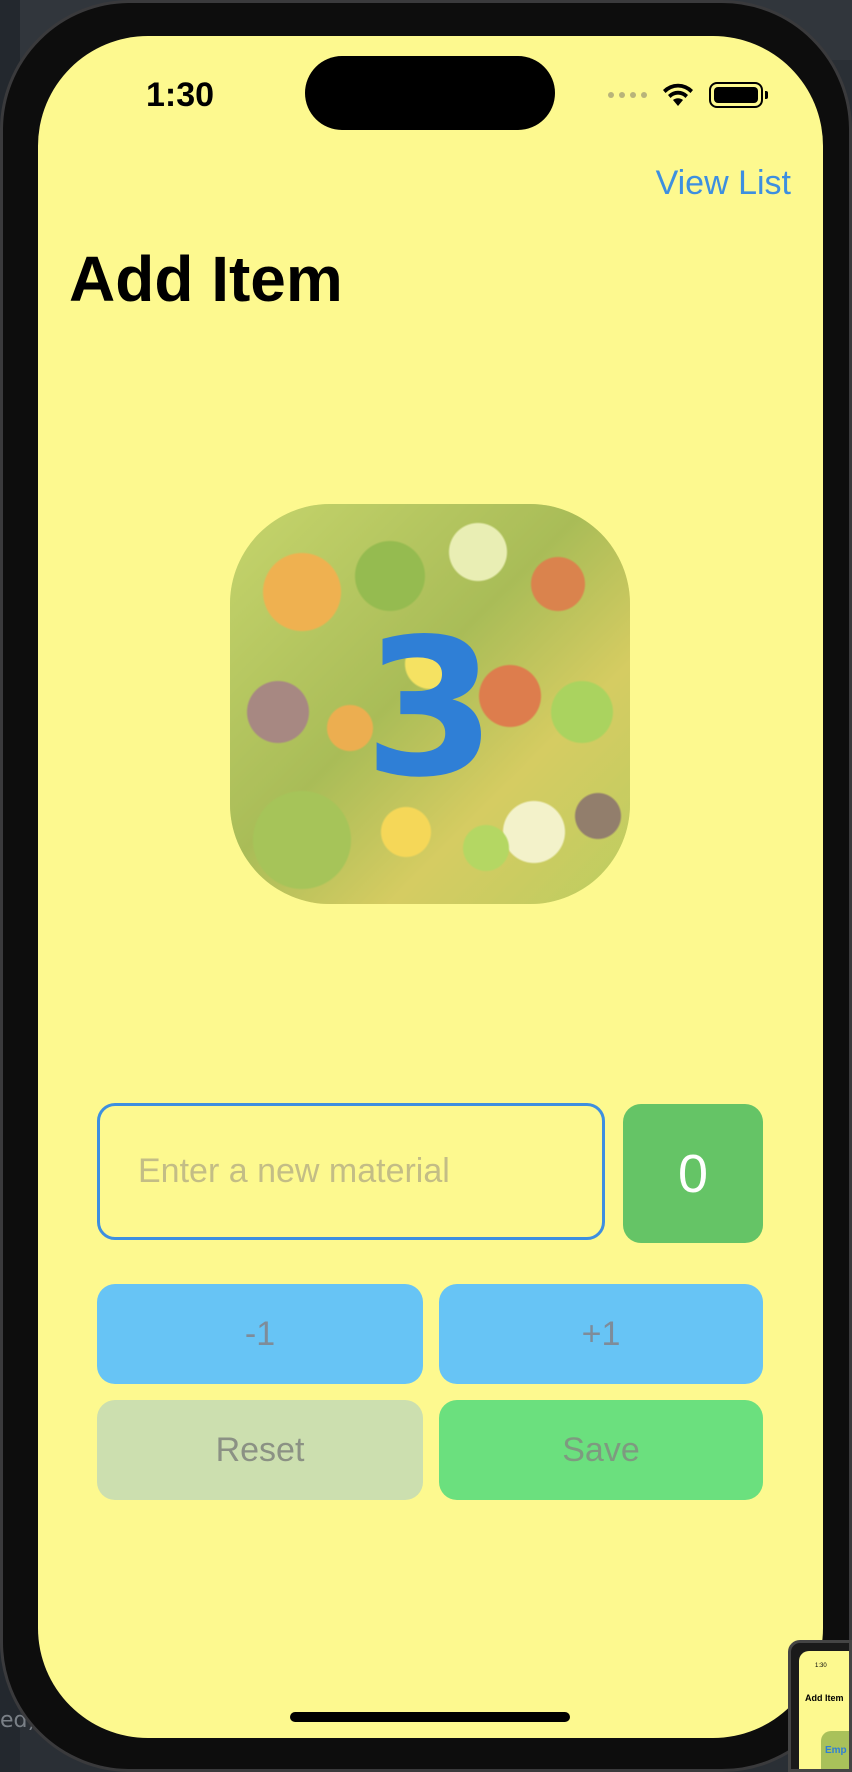 This screenshot has width=852, height=1772. I want to click on decrement-button: -1, so click(260, 1334).